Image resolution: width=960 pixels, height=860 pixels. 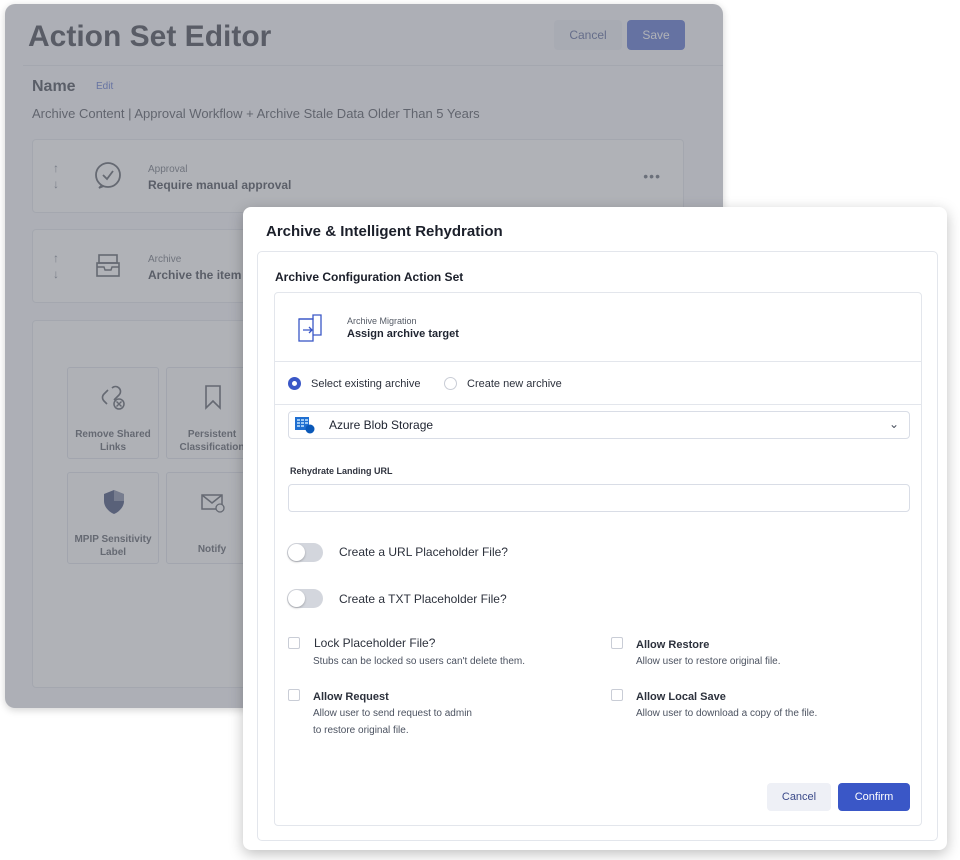 I want to click on allow-restore-desc: Allow user to restore original file., so click(x=708, y=661).